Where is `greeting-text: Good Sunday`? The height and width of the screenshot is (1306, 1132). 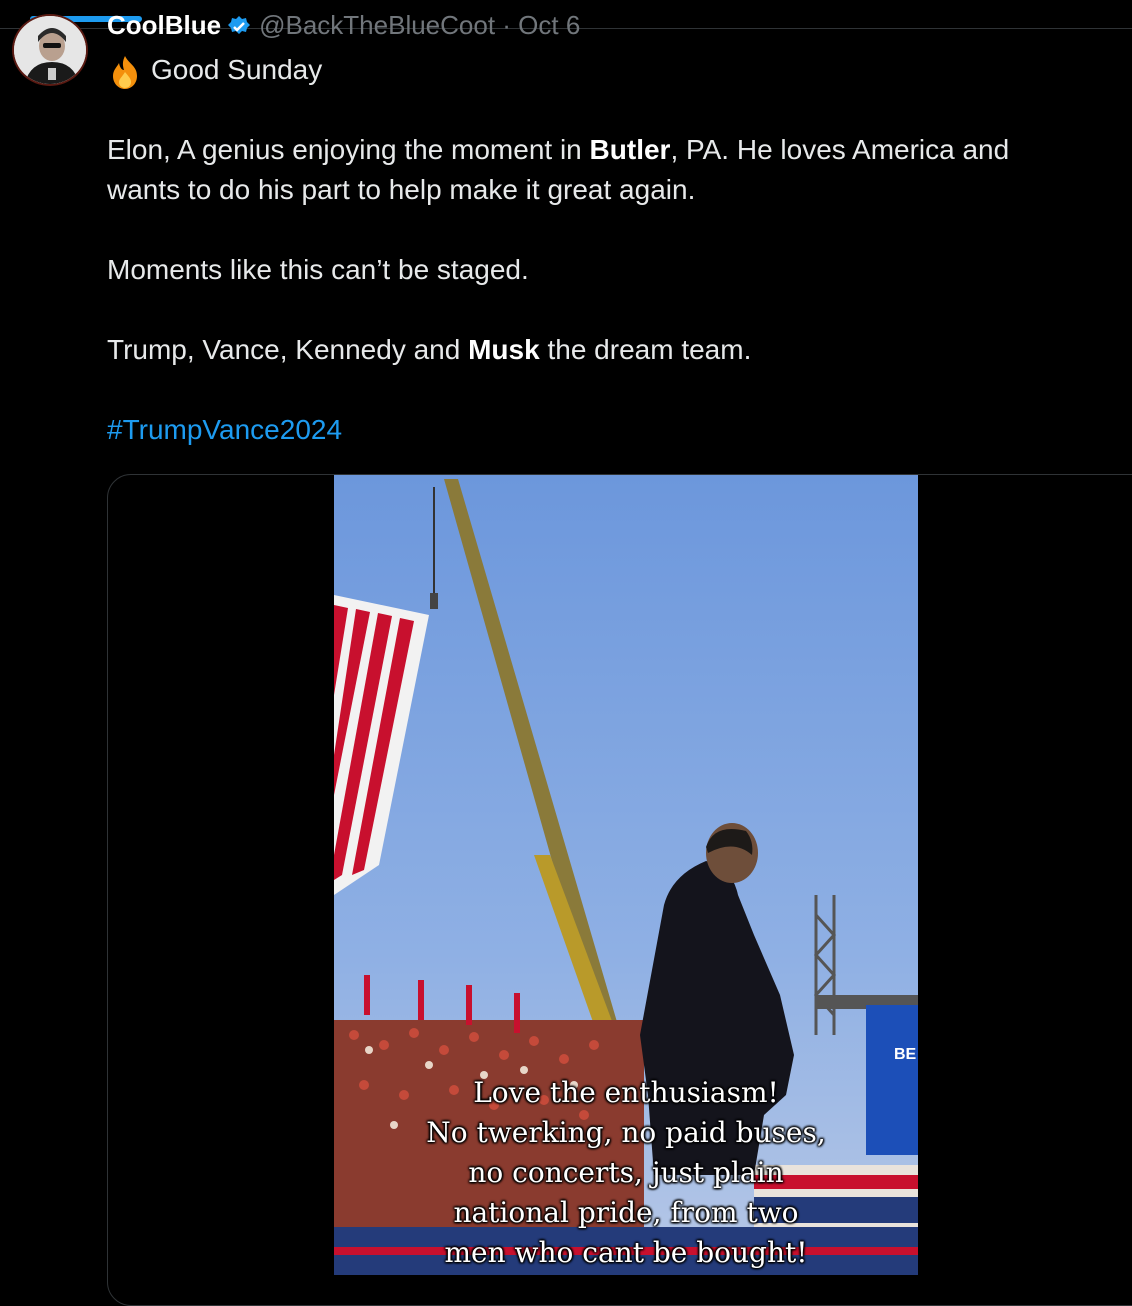
greeting-text: Good Sunday is located at coordinates (237, 69).